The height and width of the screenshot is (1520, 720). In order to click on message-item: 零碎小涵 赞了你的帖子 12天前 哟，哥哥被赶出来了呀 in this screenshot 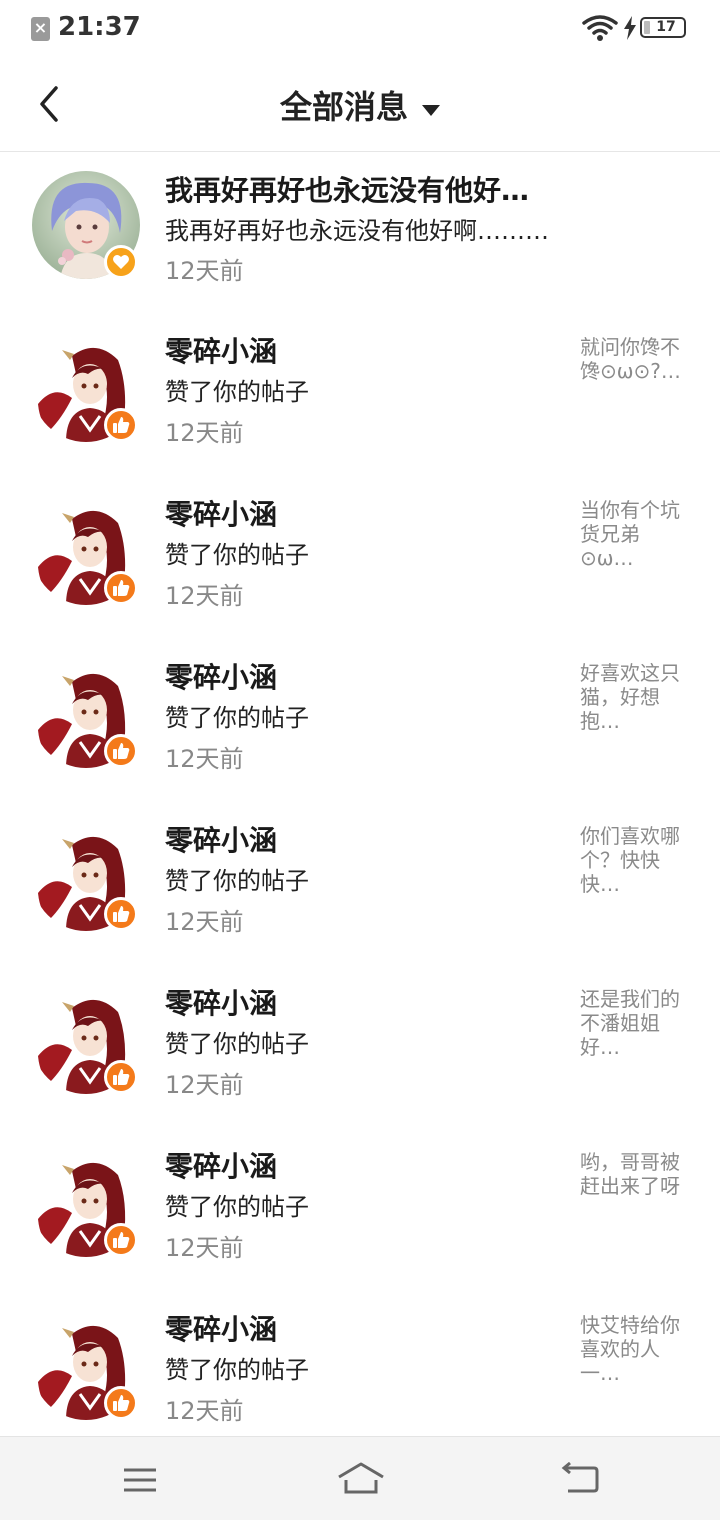, I will do `click(360, 1198)`.